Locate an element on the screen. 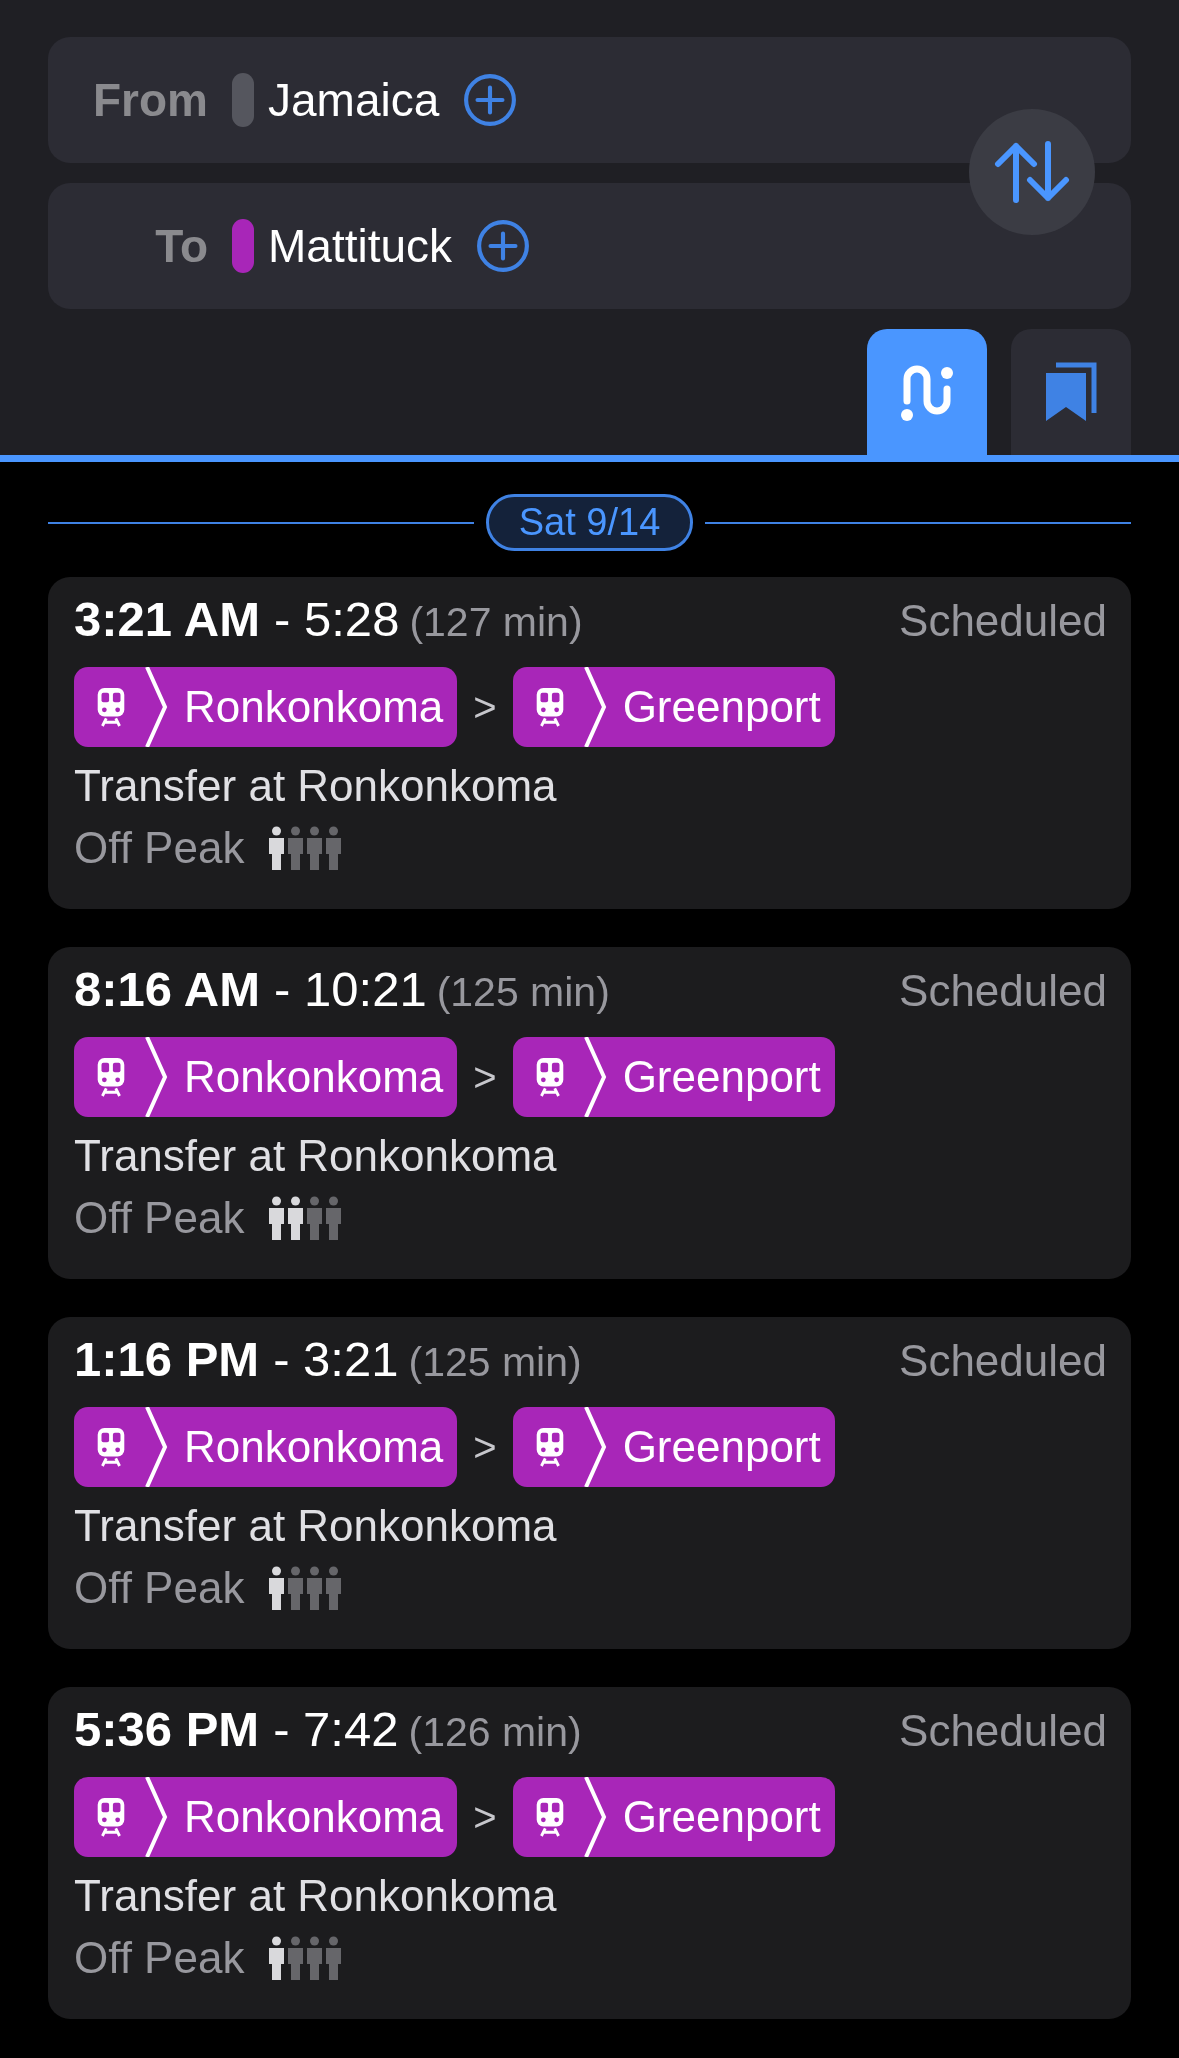  trip-duration: (127 min) is located at coordinates (496, 622).